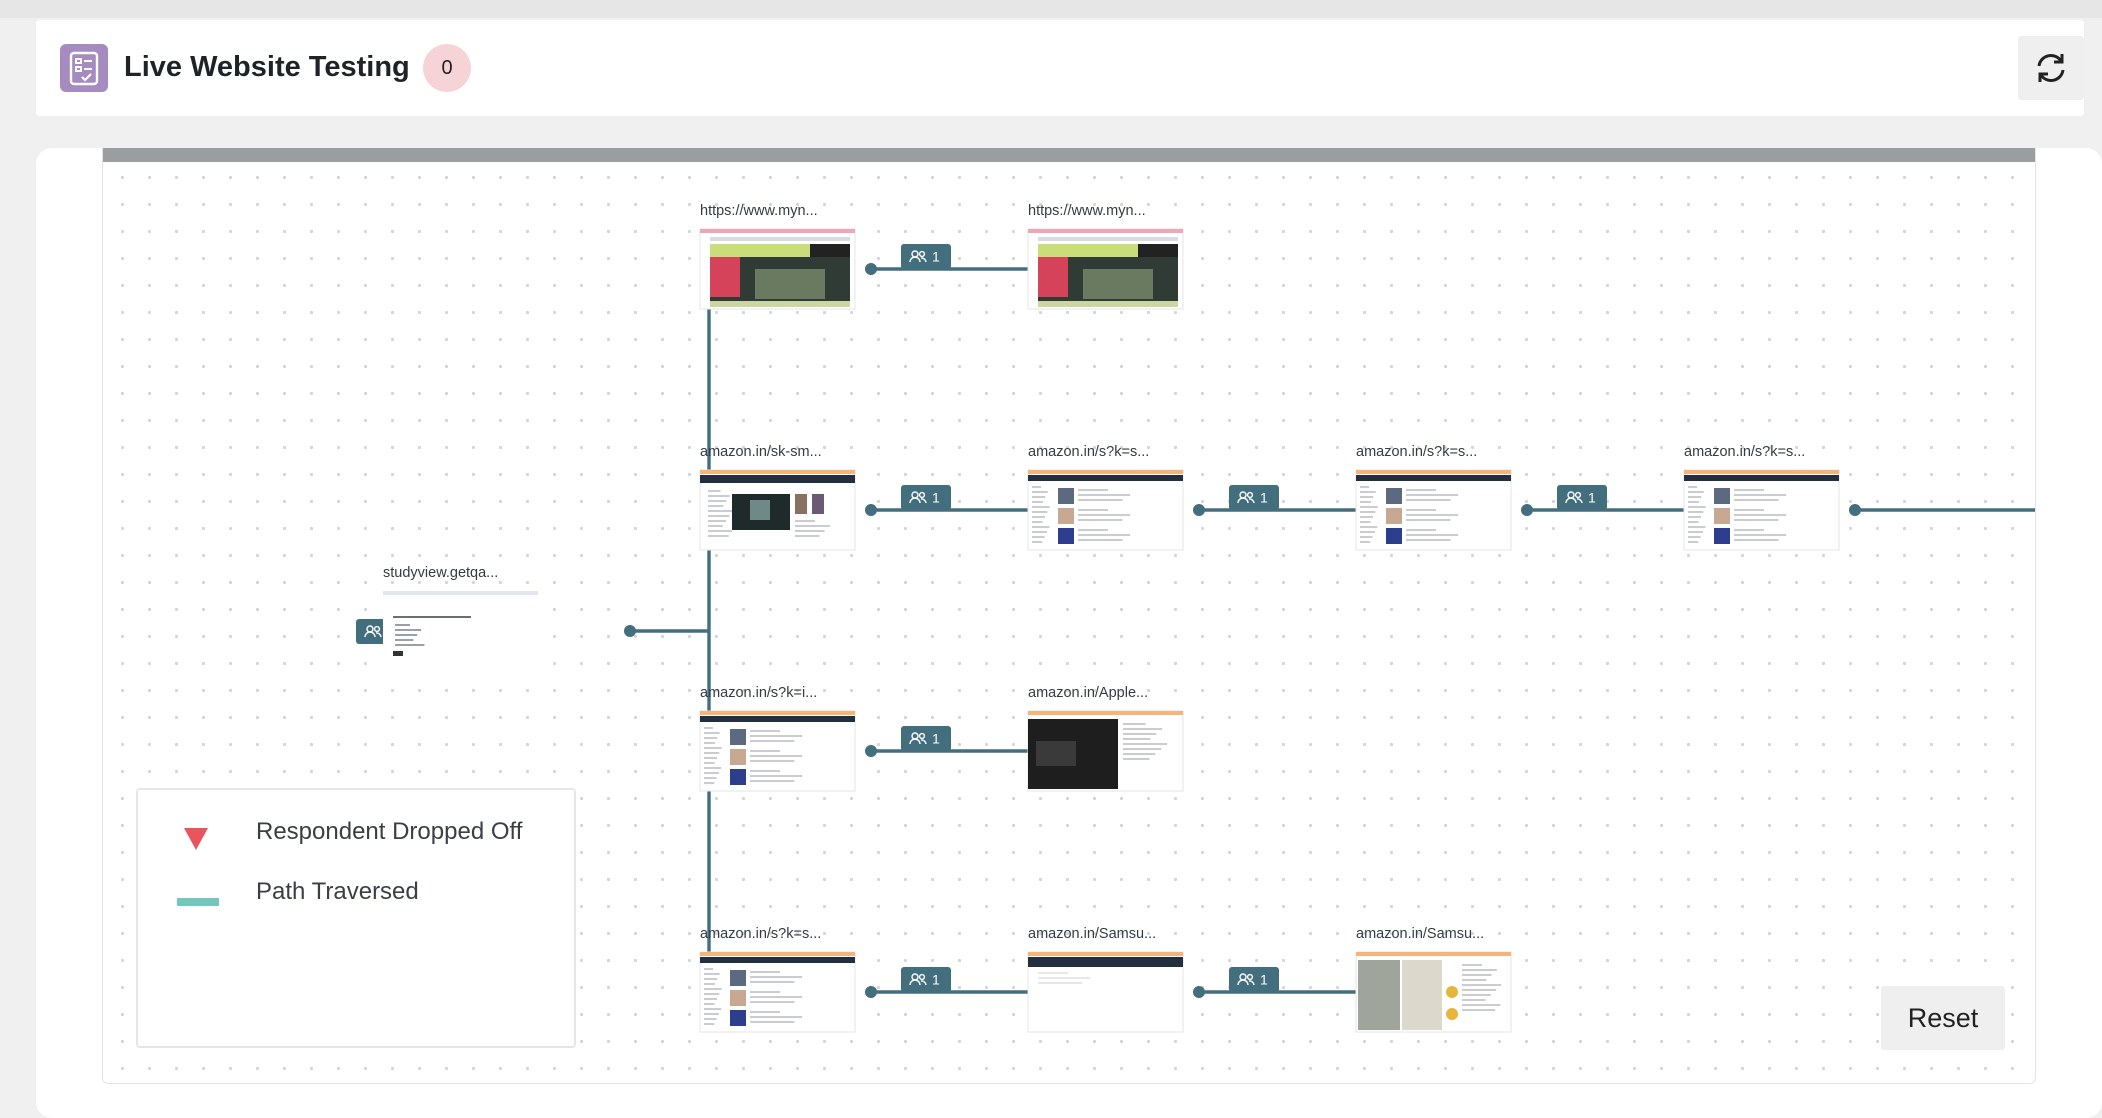 This screenshot has width=2102, height=1118. I want to click on refresh-button, so click(2051, 68).